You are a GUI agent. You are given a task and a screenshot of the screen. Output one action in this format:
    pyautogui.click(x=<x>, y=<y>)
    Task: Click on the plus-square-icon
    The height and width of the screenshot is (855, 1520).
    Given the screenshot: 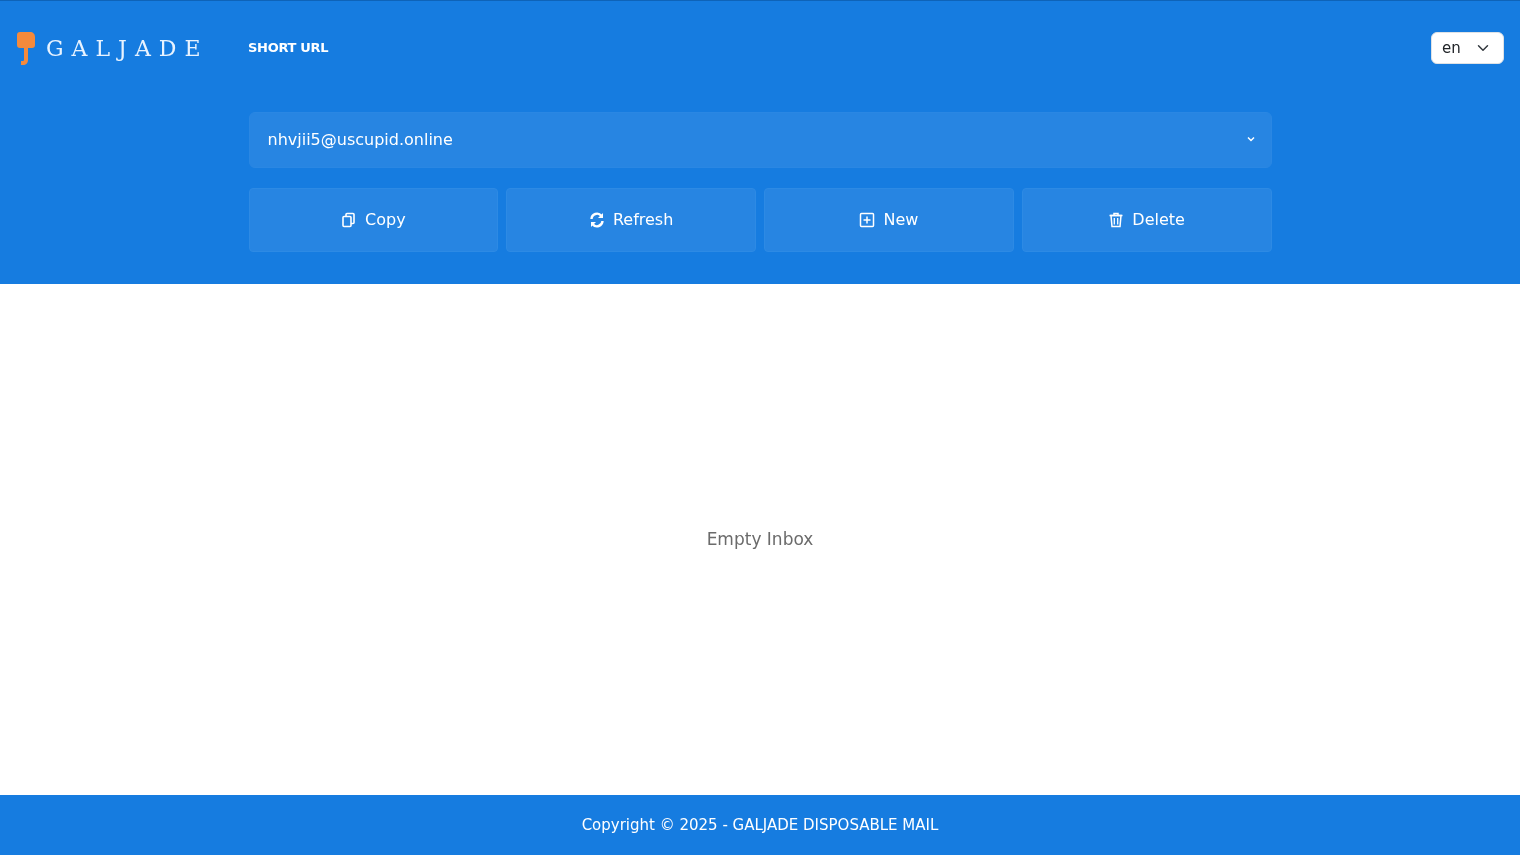 What is the action you would take?
    pyautogui.click(x=867, y=220)
    